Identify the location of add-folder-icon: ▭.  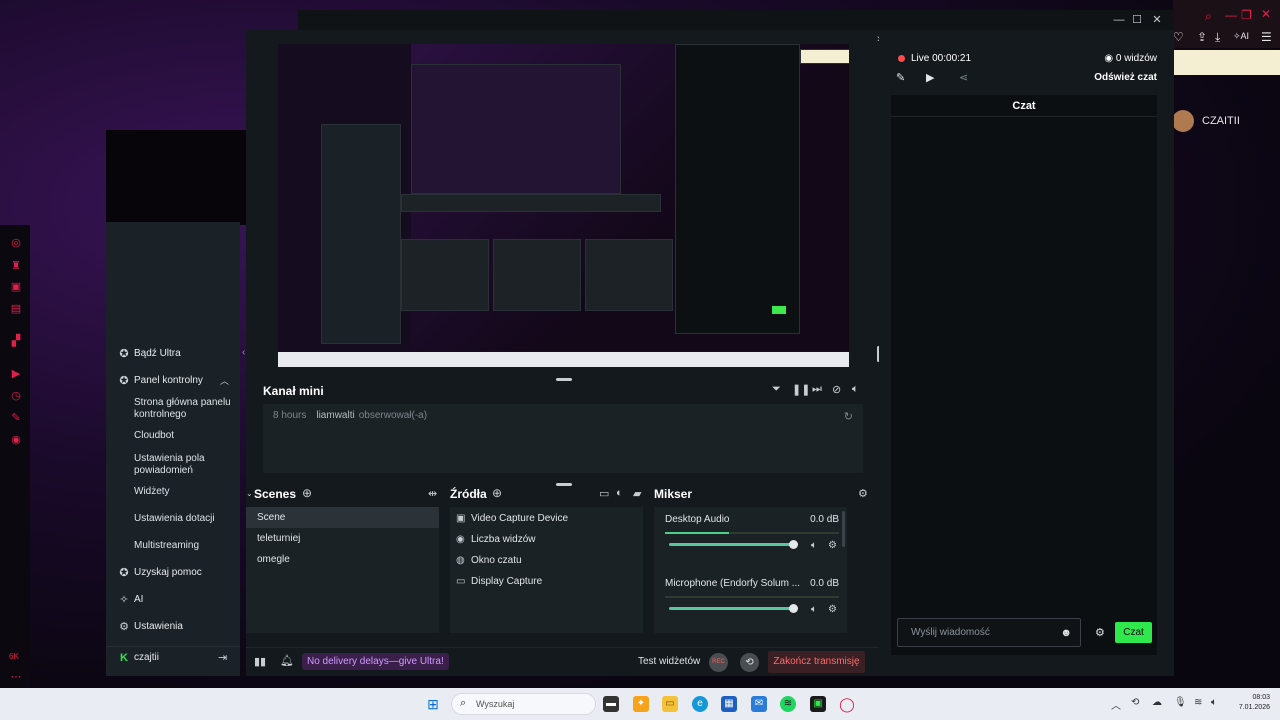
(604, 493).